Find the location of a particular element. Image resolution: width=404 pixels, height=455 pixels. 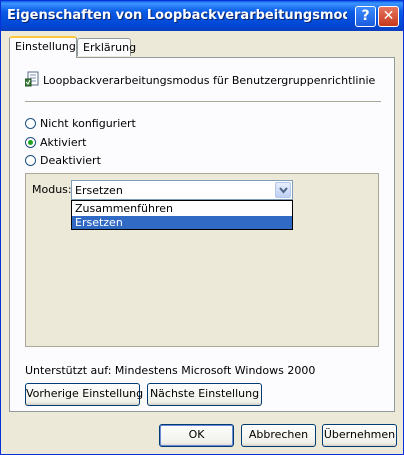

chevron-down-icon is located at coordinates (283, 190).